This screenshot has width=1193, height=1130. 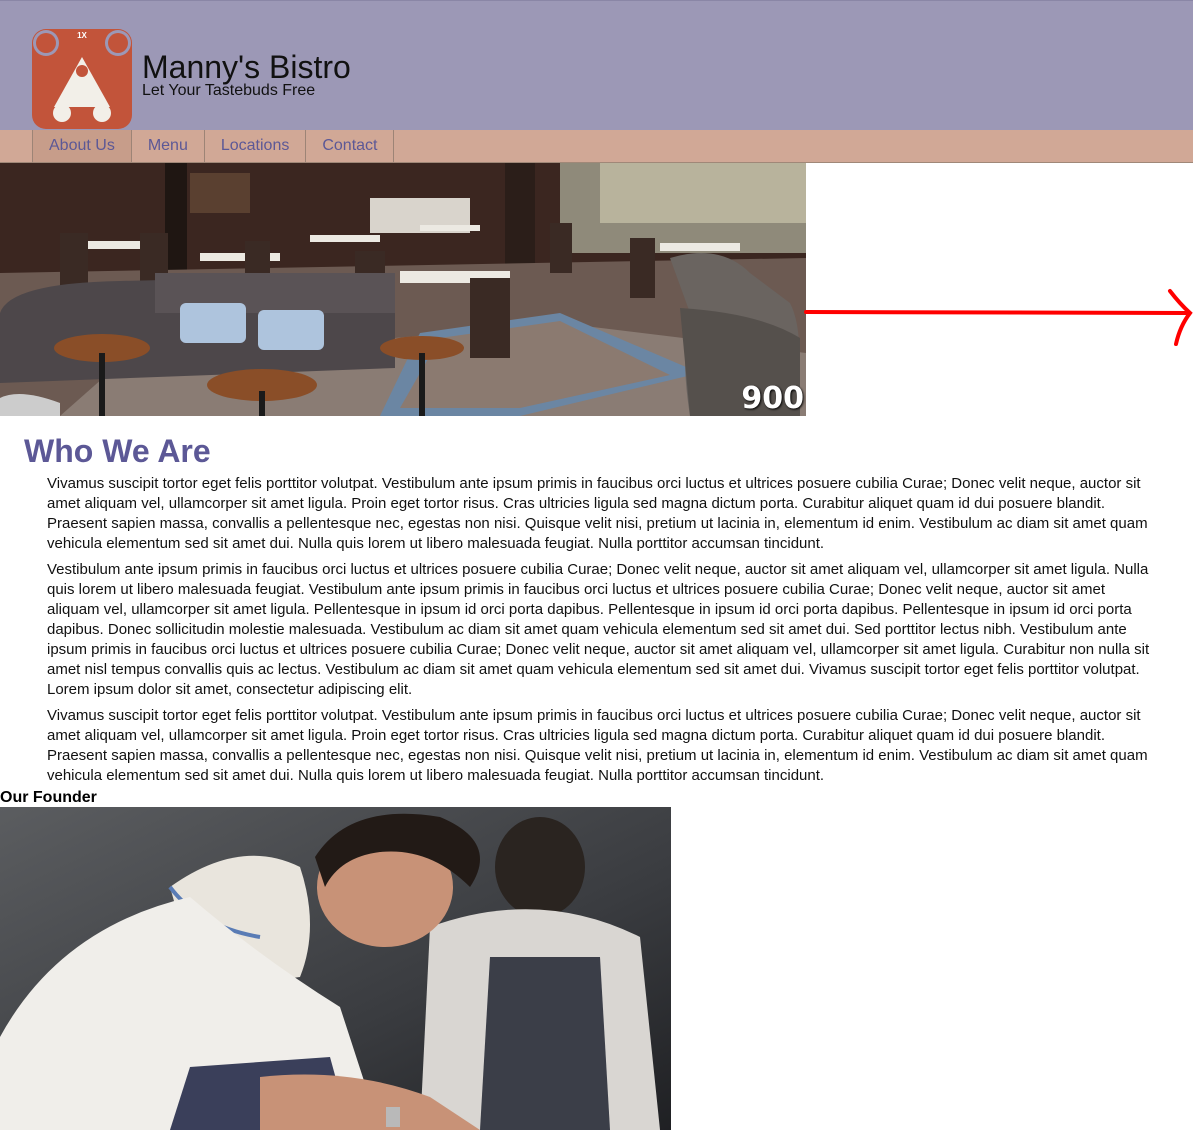 I want to click on brand-name: Manny's Bistro, so click(x=246, y=67).